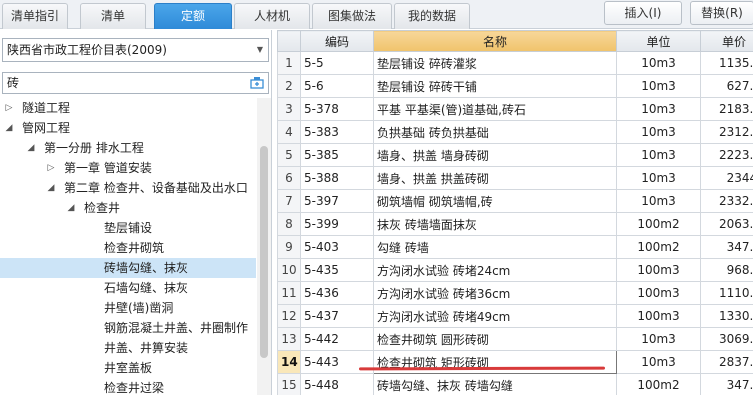 The height and width of the screenshot is (395, 753). Describe the element at coordinates (128, 348) in the screenshot. I see `tree-item: 井盖、井箅安装` at that location.